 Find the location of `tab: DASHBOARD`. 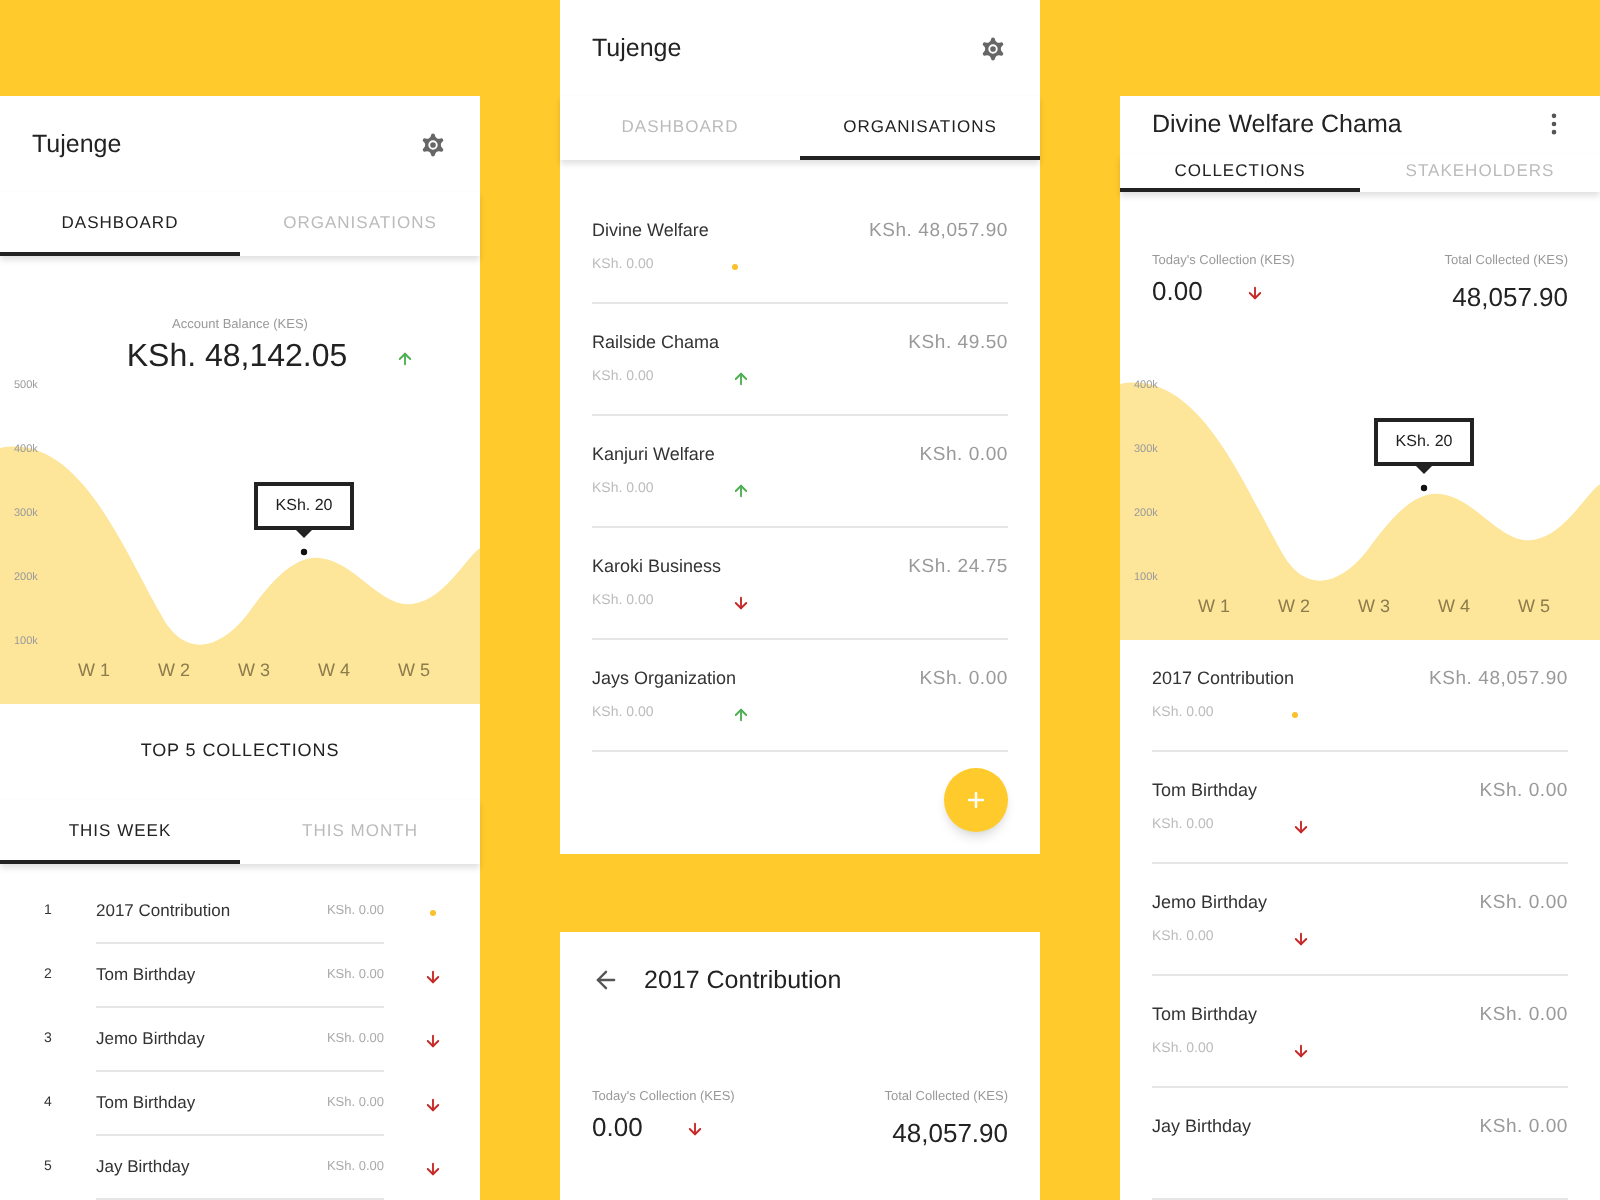

tab: DASHBOARD is located at coordinates (120, 224).